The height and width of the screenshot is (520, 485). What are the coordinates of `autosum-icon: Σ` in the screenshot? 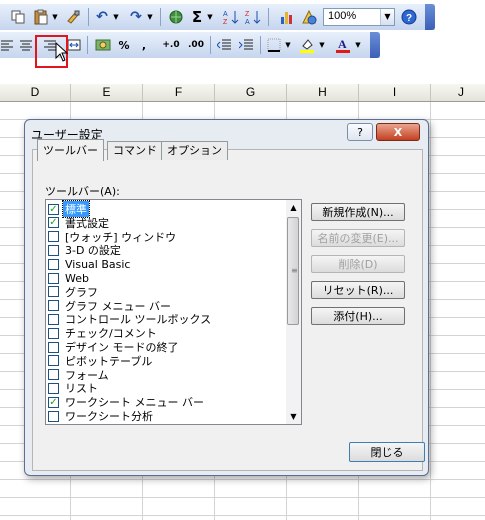 It's located at (197, 17).